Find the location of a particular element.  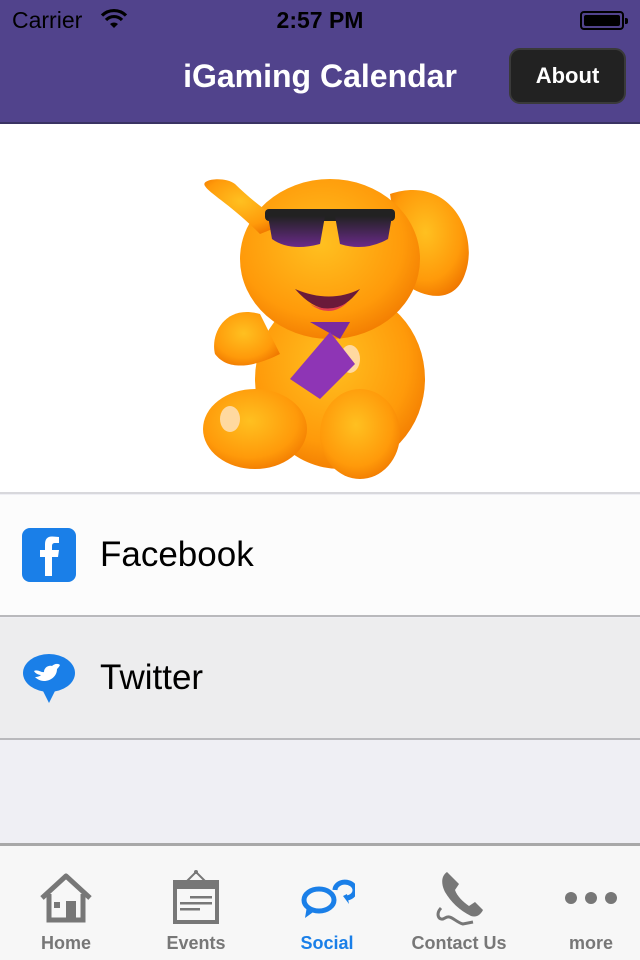

tab-contact-us: Contact Us is located at coordinates (459, 903).